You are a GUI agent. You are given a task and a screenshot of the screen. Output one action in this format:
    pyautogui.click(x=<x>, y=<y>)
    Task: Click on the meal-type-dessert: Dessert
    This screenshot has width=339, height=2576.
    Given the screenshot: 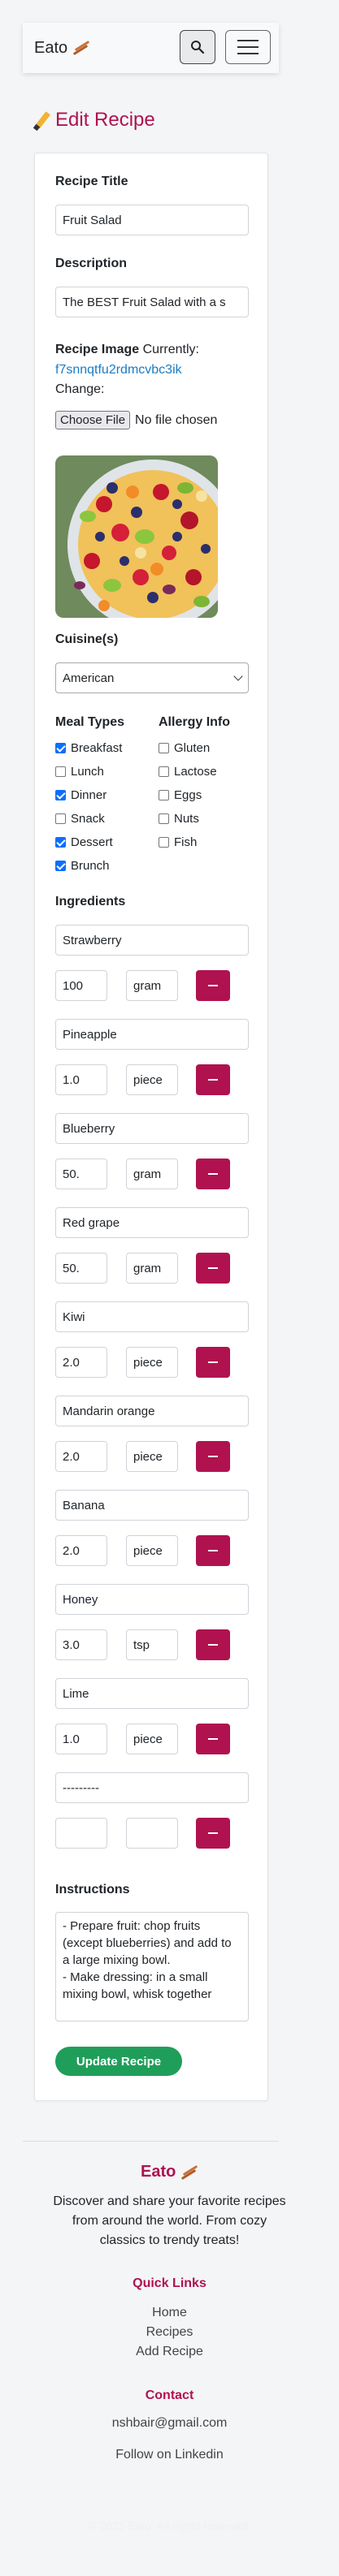 What is the action you would take?
    pyautogui.click(x=84, y=842)
    